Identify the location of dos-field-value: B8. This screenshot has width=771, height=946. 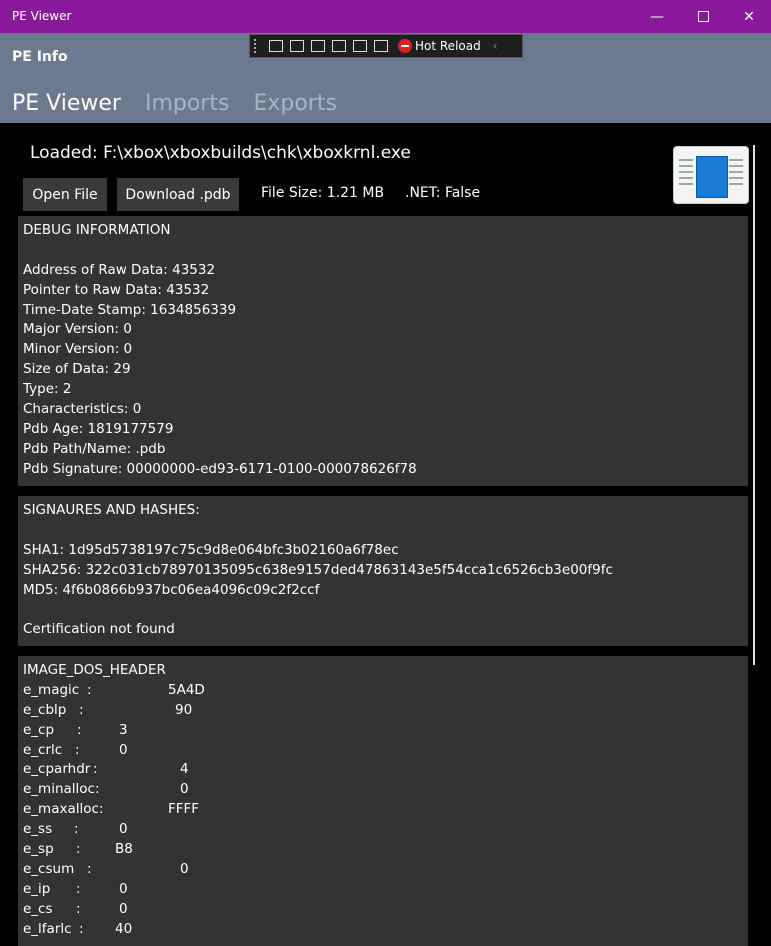
(124, 849).